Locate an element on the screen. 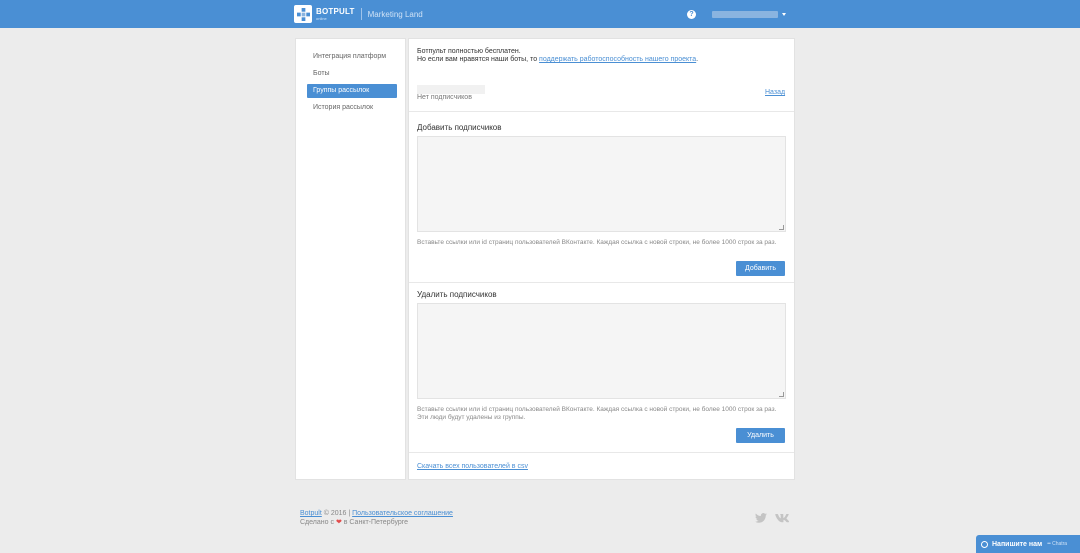 This screenshot has height=553, width=1080. support-notice-prefix: Но если вам нравятся наши боты, то is located at coordinates (478, 59).